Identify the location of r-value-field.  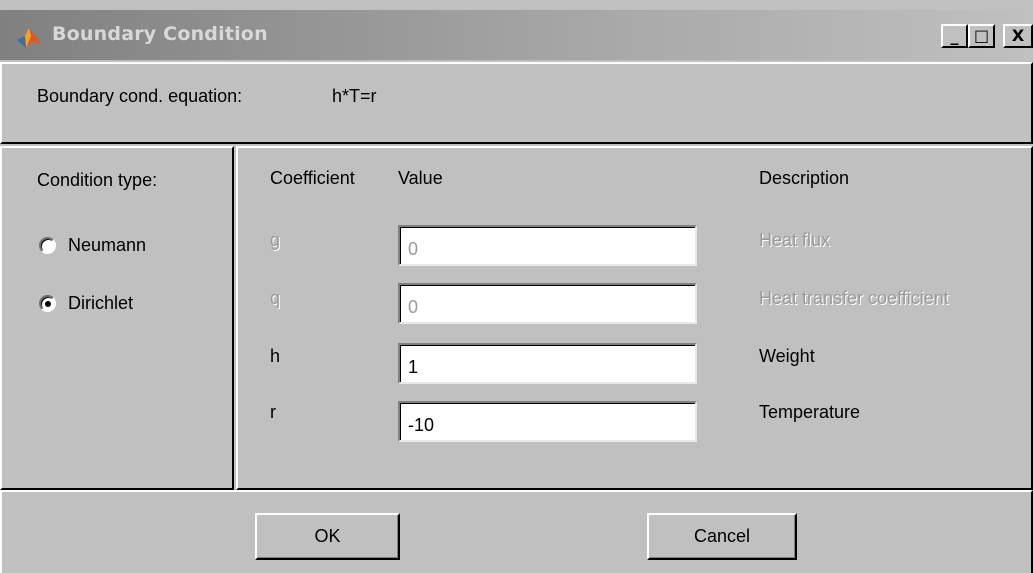
(547, 421).